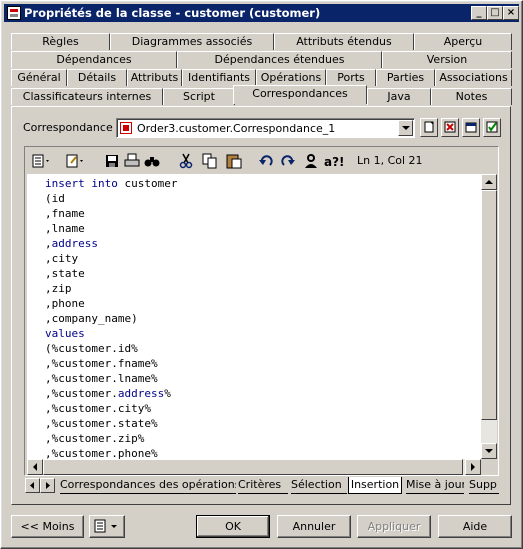  Describe the element at coordinates (484, 485) in the screenshot. I see `tab-delete: Supp` at that location.